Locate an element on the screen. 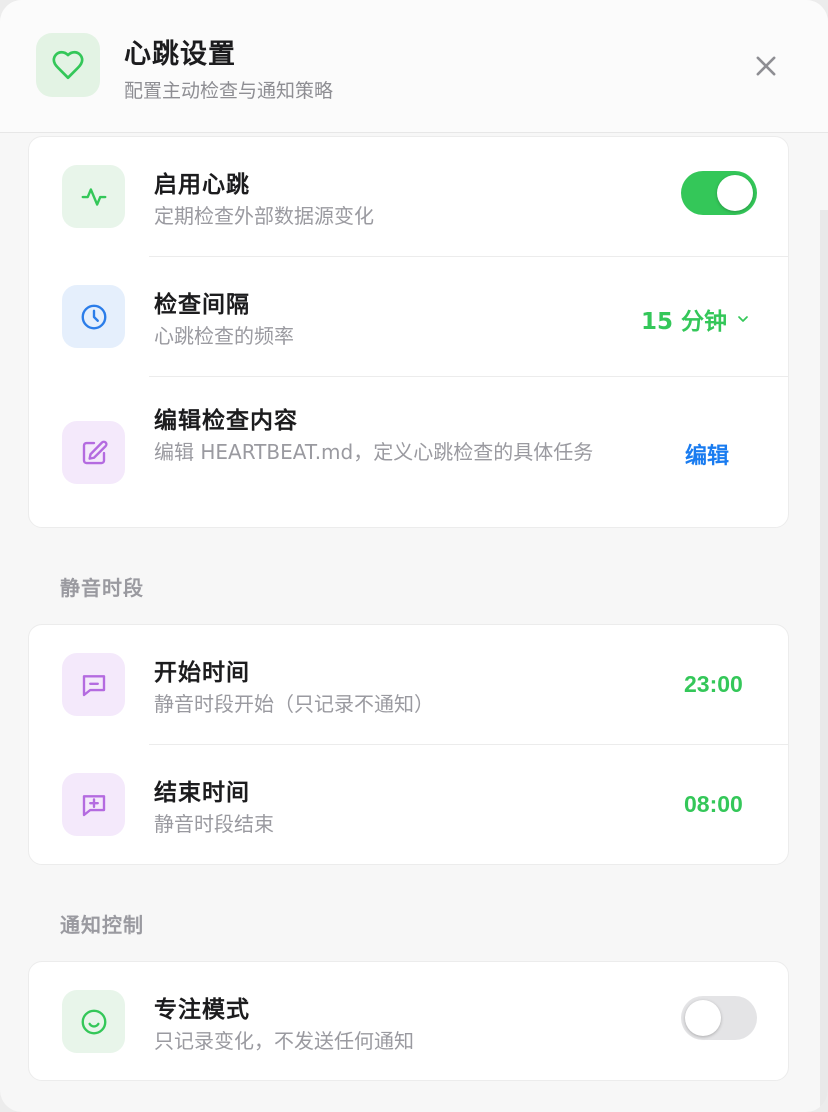 Image resolution: width=828 pixels, height=1112 pixels. interval-value: 15 分钟 is located at coordinates (684, 322).